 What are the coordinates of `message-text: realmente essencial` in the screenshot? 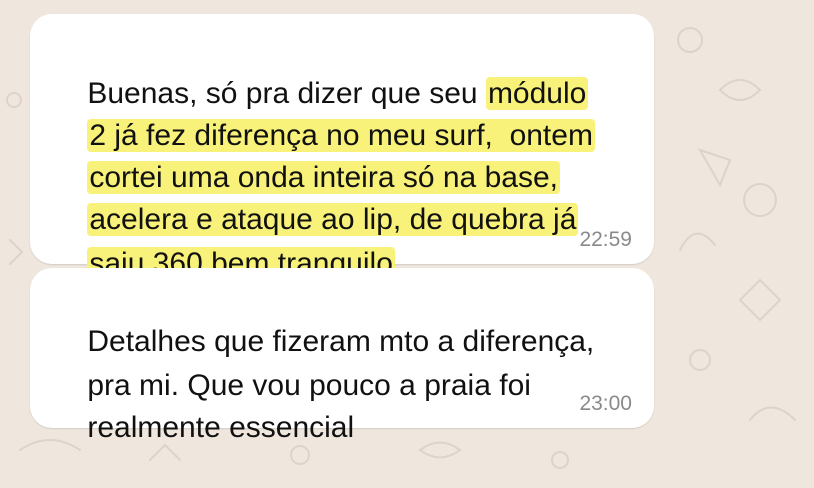 It's located at (221, 427).